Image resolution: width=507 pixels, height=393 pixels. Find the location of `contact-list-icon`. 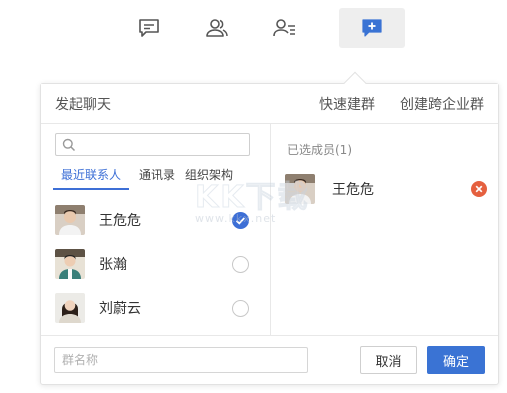

contact-list-icon is located at coordinates (284, 28).